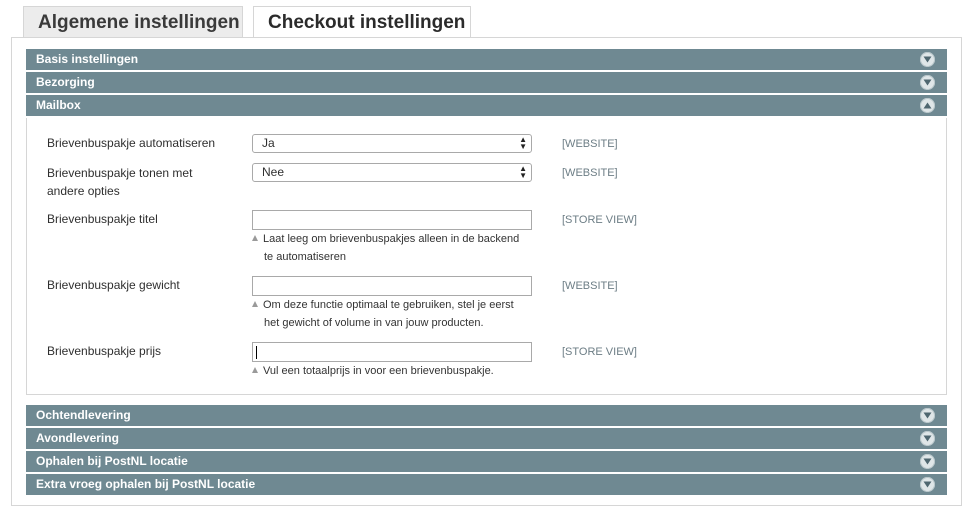 The image size is (969, 513). What do you see at coordinates (58, 105) in the screenshot?
I see `section-label: Mailbox` at bounding box center [58, 105].